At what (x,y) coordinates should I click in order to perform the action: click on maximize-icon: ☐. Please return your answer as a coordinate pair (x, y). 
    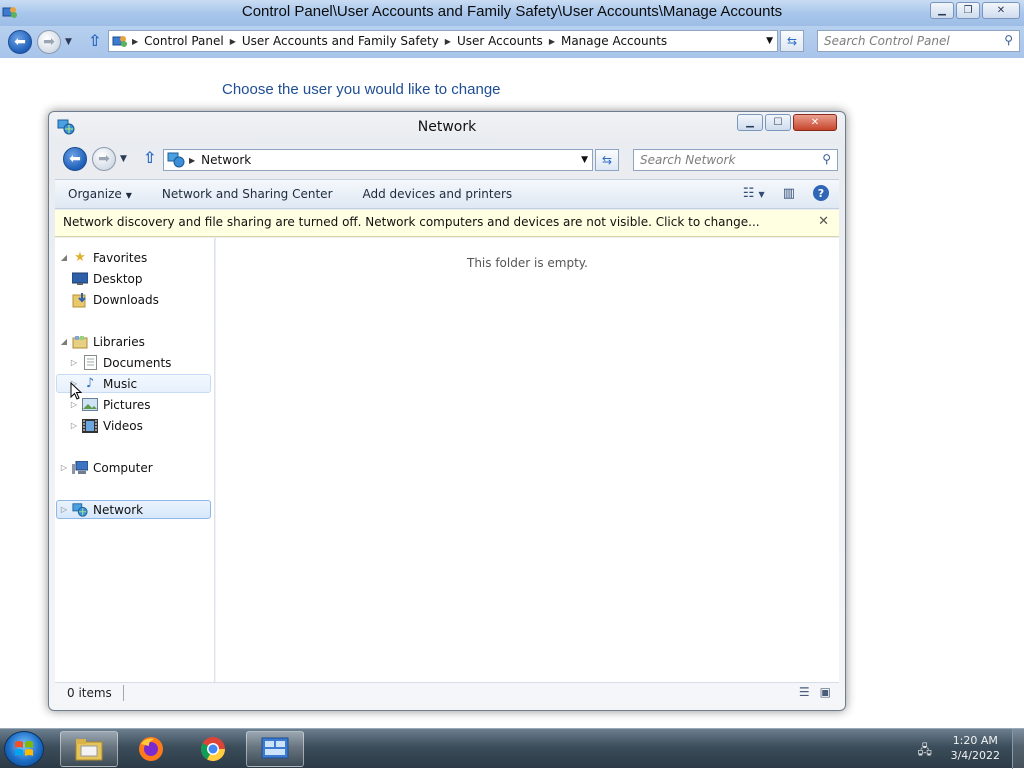
    Looking at the image, I should click on (778, 122).